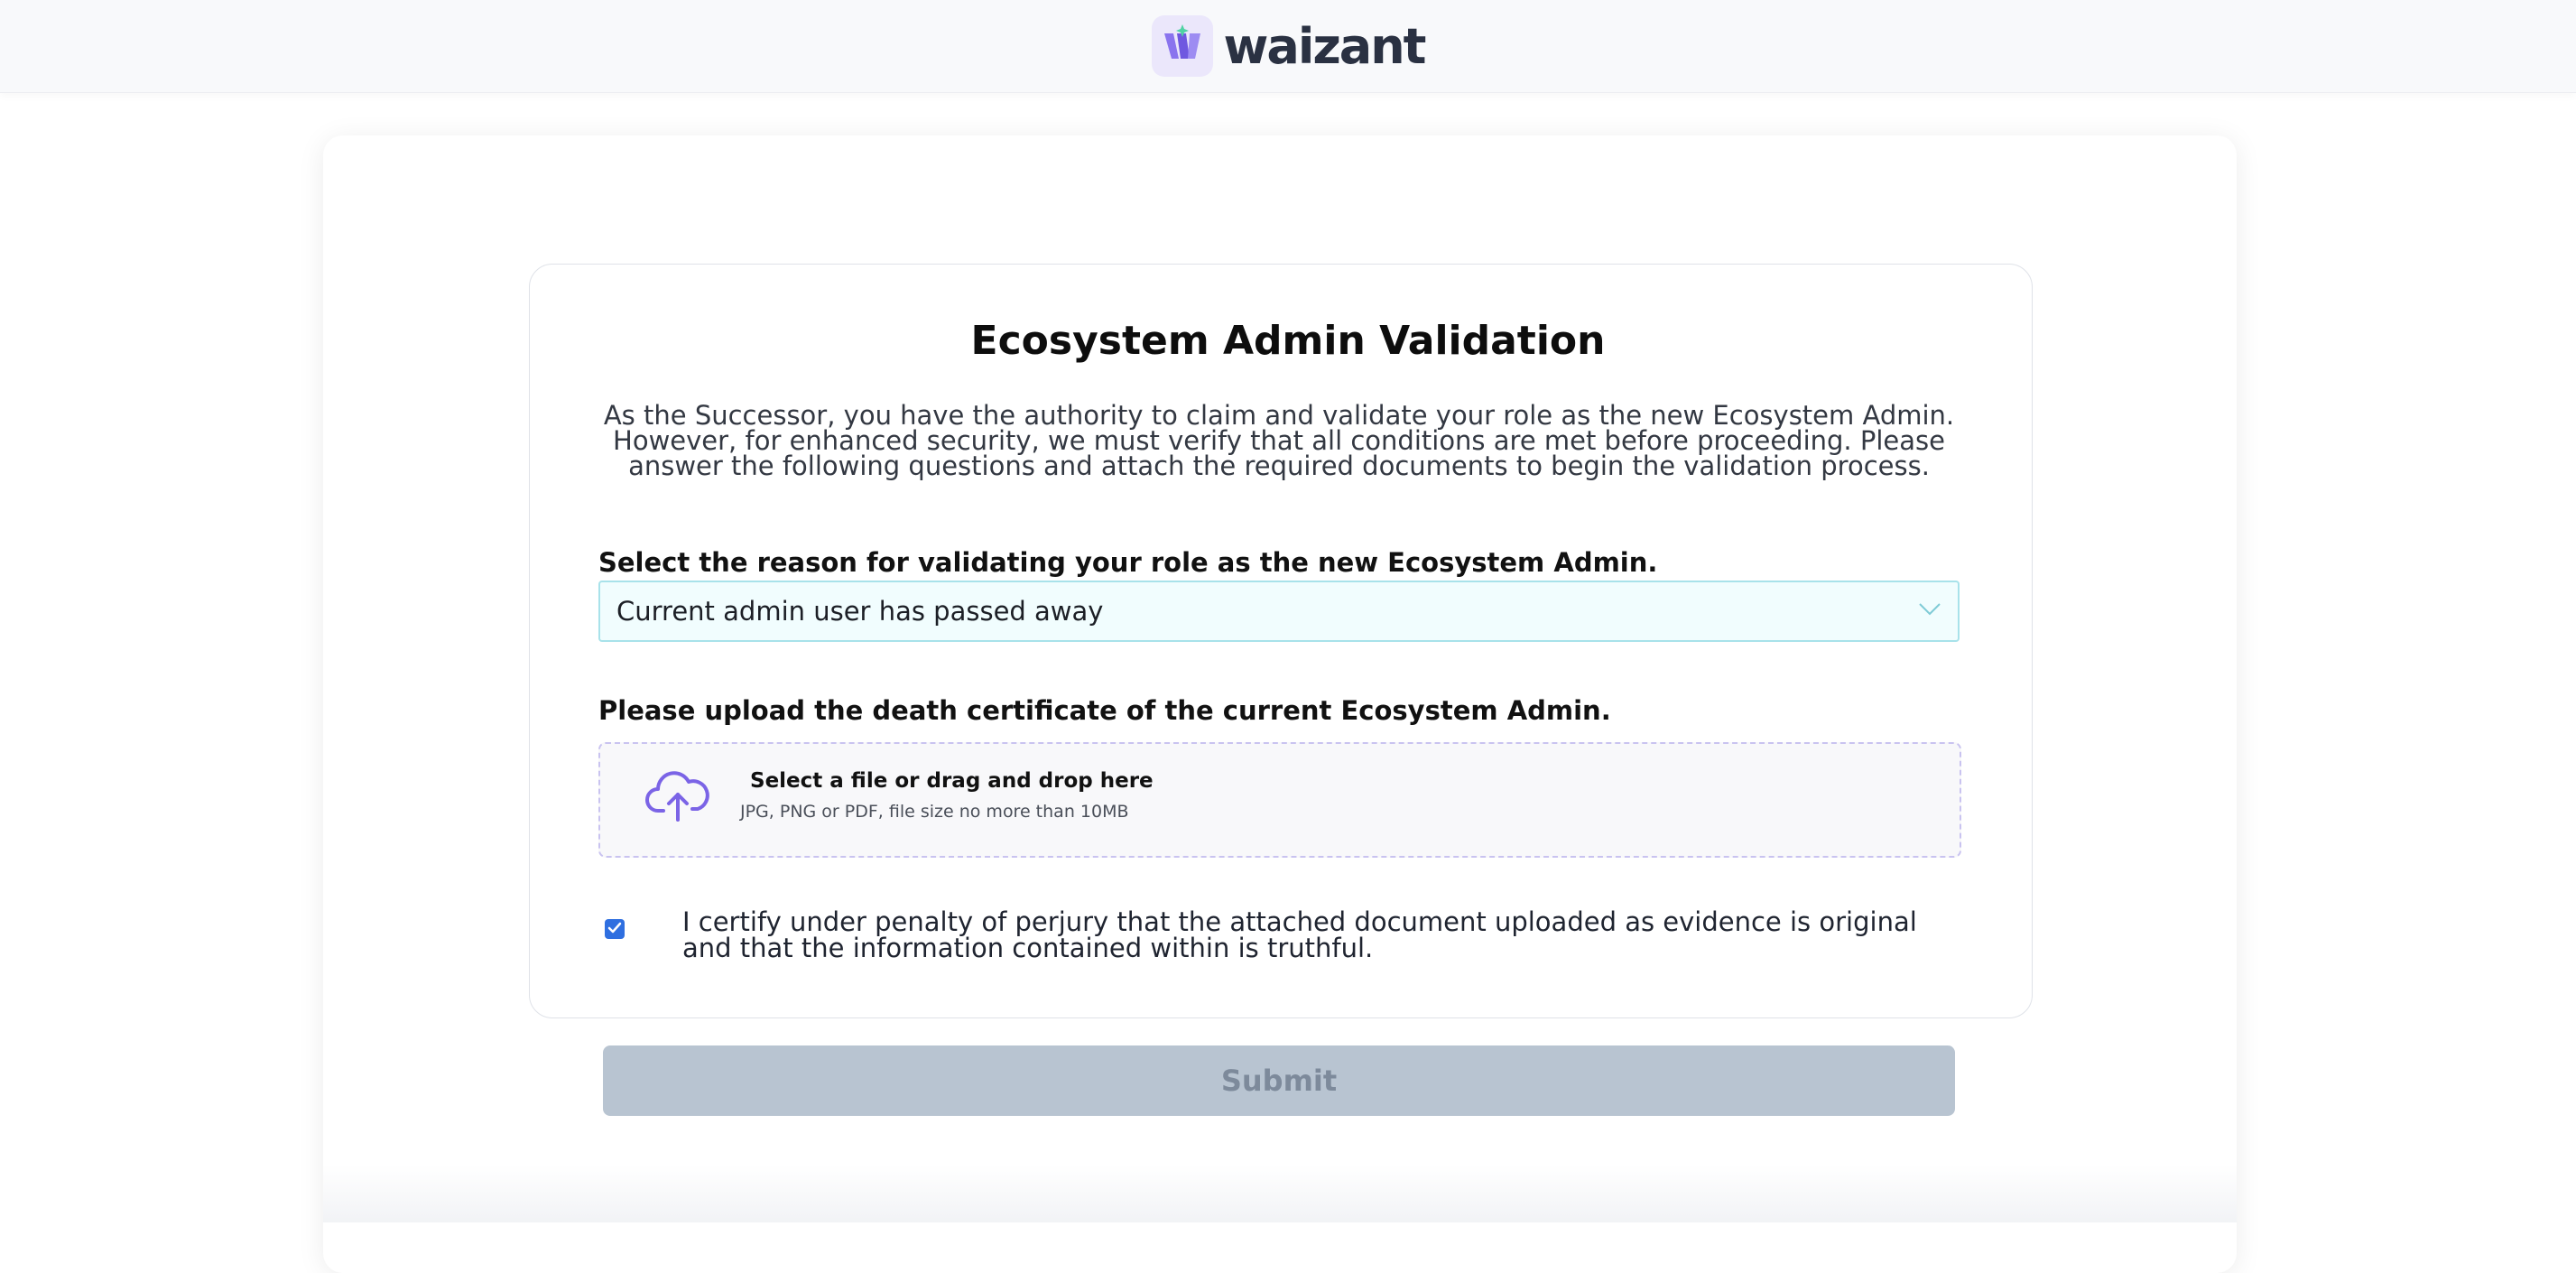 The width and height of the screenshot is (2576, 1273). I want to click on bottom-shade, so click(1280, 1193).